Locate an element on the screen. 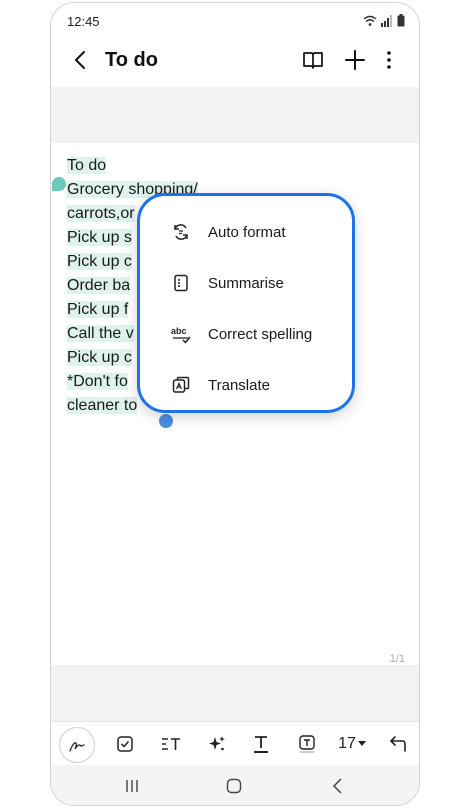 The height and width of the screenshot is (810, 470). system-nav-bar is located at coordinates (235, 785).